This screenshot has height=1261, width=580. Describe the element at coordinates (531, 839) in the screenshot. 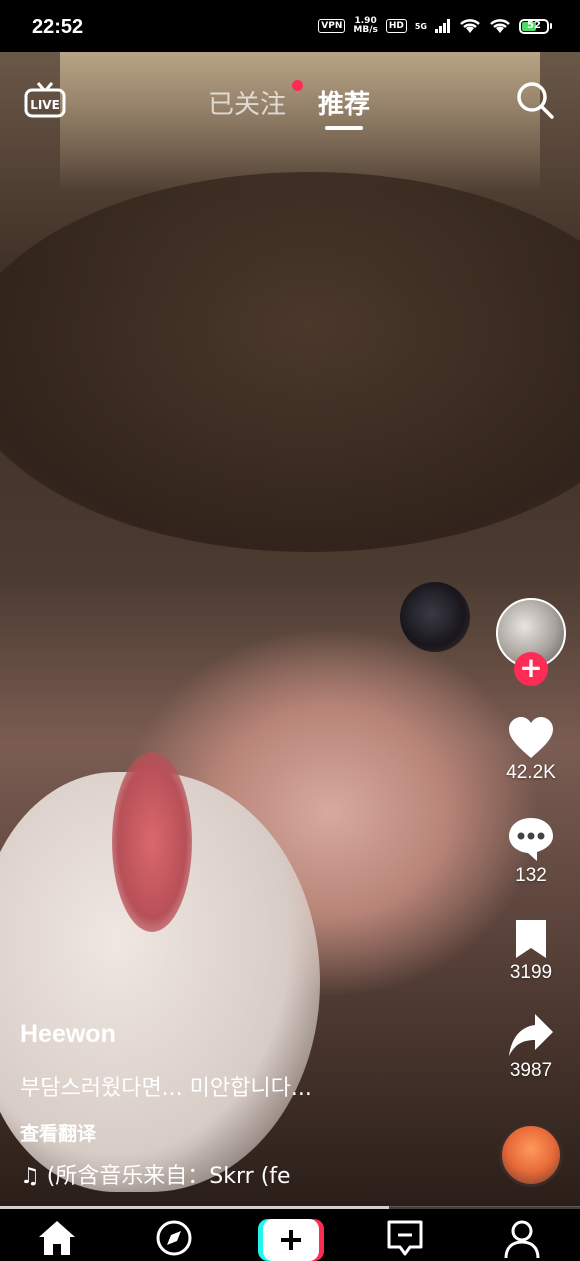

I see `comment-icon` at that location.